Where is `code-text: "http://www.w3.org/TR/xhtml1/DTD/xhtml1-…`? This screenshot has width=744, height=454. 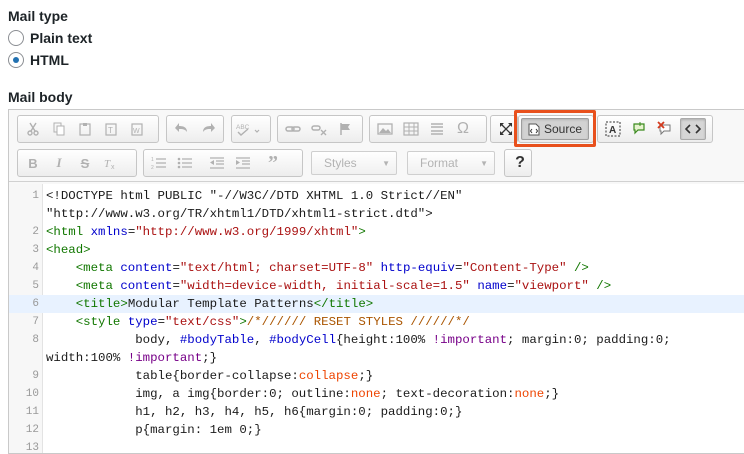 code-text: "http://www.w3.org/TR/xhtml1/DTD/xhtml1-… is located at coordinates (239, 214).